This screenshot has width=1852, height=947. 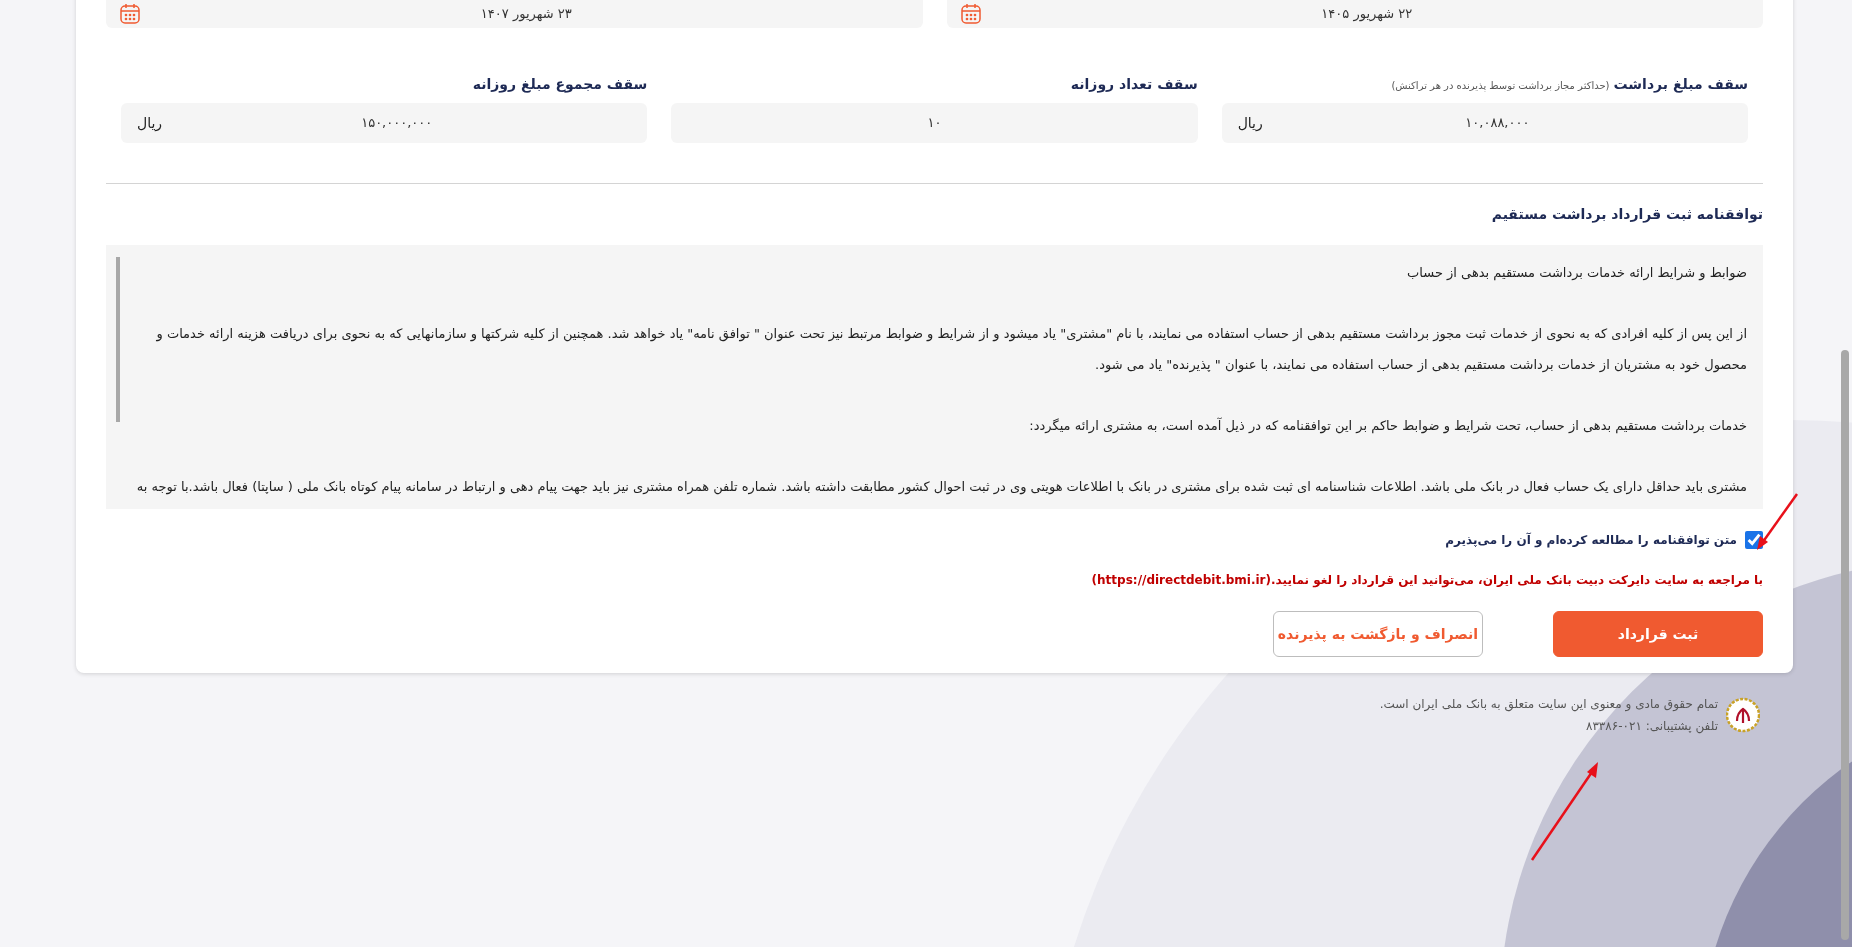 I want to click on agreement-title: توافقنامه ثبت قرارداد برداشت مستقیم, so click(x=1626, y=215).